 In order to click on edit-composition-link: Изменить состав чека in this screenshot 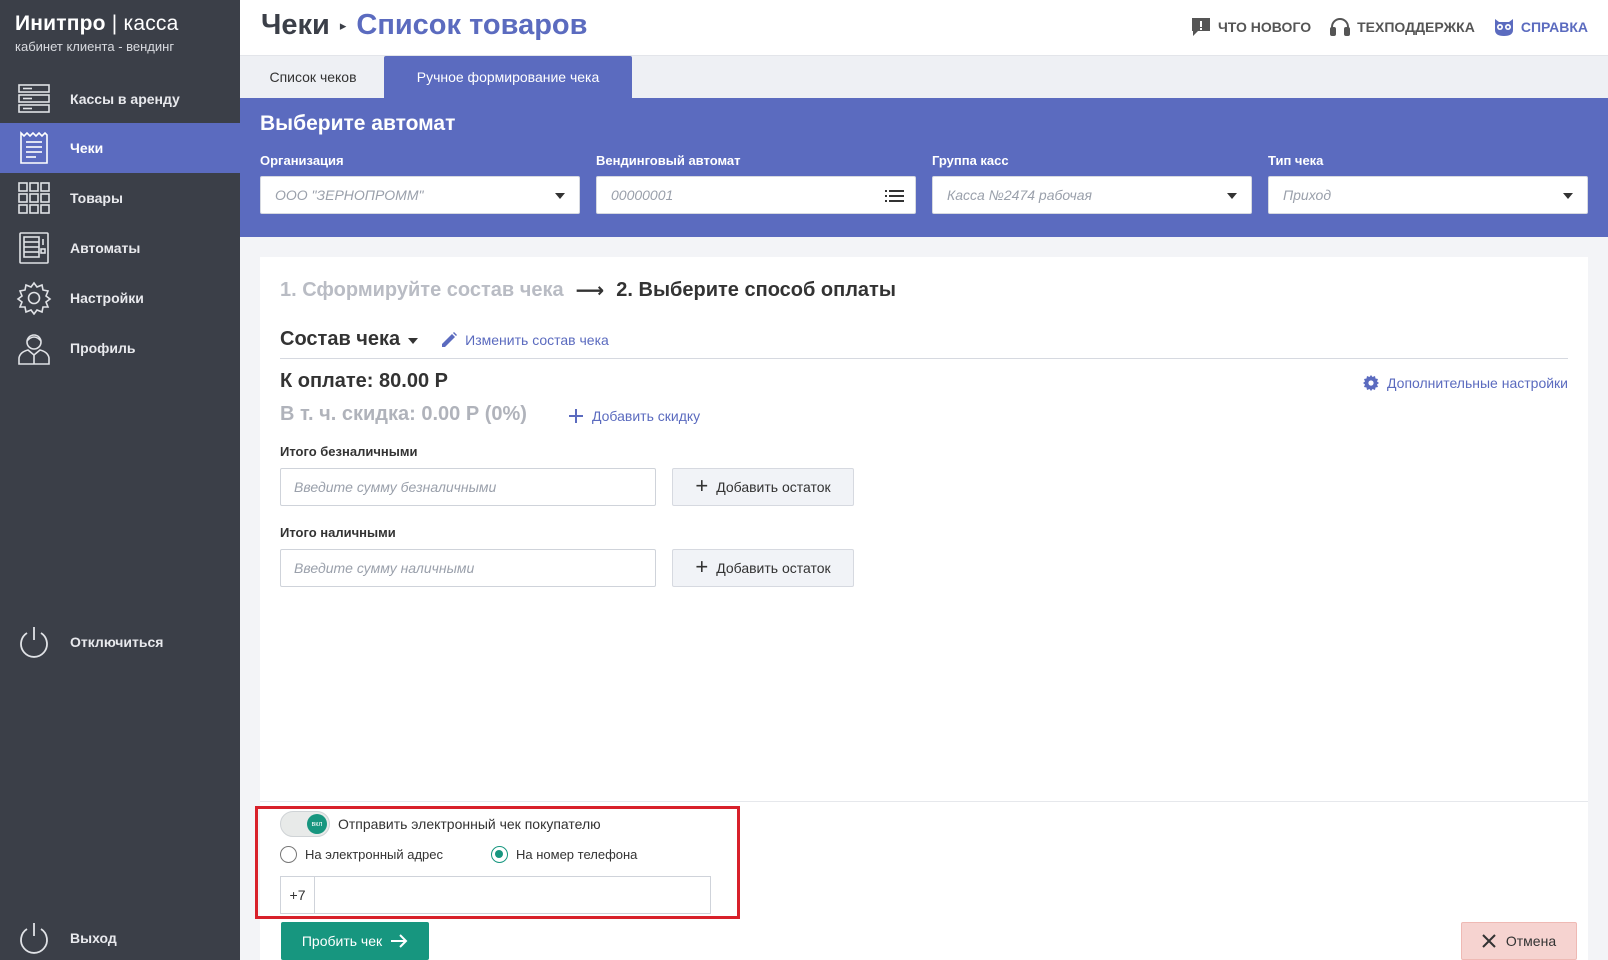, I will do `click(524, 340)`.